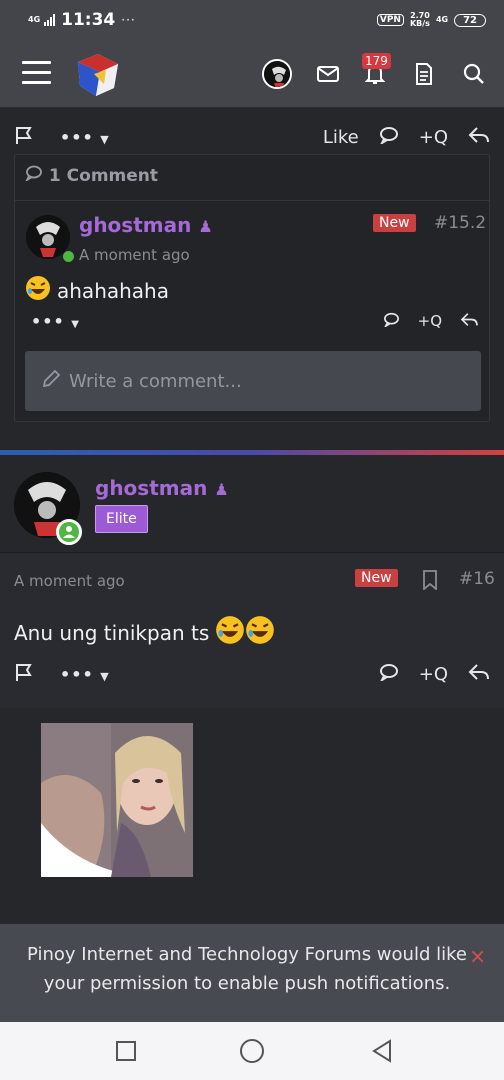 The image size is (504, 1080). Describe the element at coordinates (460, 223) in the screenshot. I see `comment-number-link: #15.2` at that location.